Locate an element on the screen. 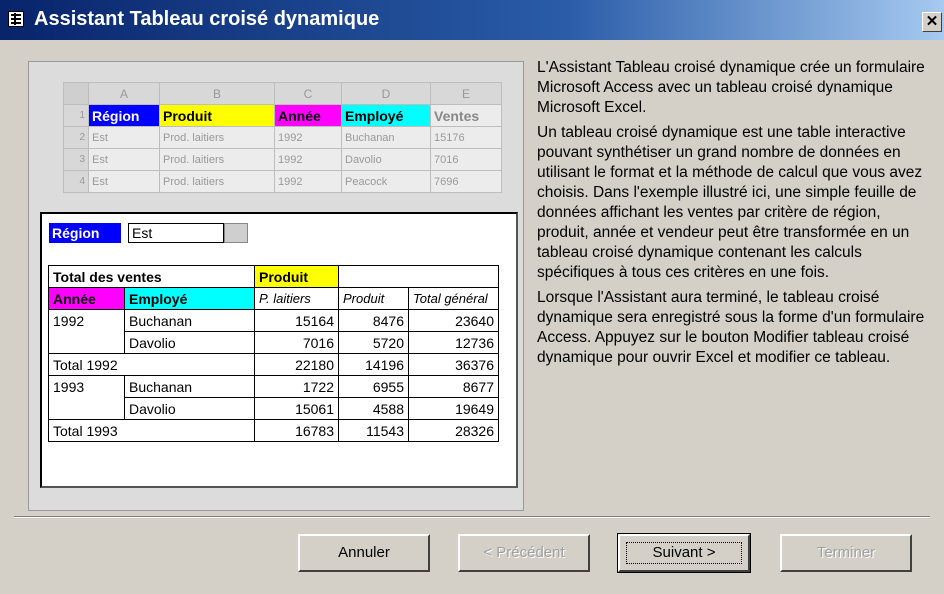 The width and height of the screenshot is (944, 594). separator is located at coordinates (472, 517).